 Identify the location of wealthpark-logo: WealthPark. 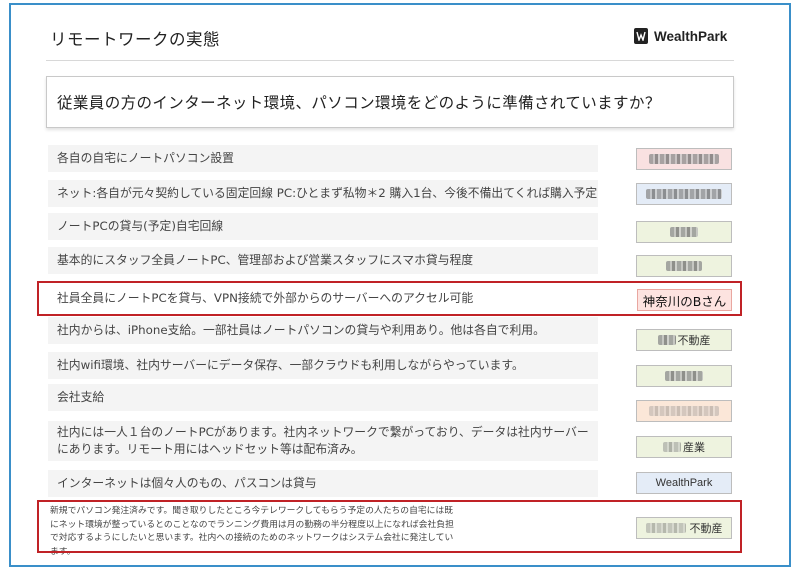
(680, 36).